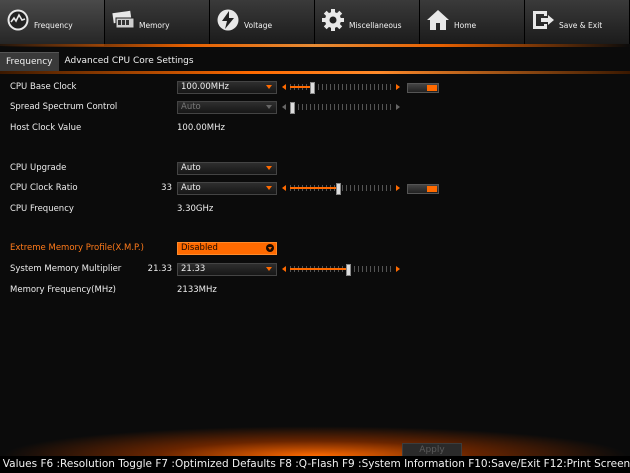 The image size is (630, 473). What do you see at coordinates (197, 290) in the screenshot?
I see `memory-frequency-value: 2133MHz` at bounding box center [197, 290].